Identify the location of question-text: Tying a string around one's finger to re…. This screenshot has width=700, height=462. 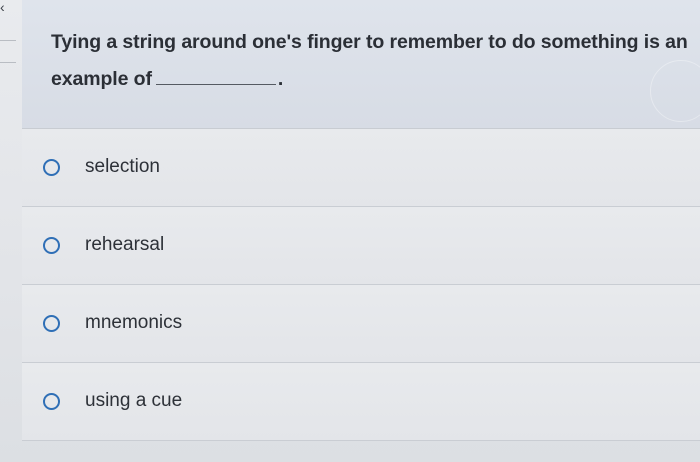
(375, 61).